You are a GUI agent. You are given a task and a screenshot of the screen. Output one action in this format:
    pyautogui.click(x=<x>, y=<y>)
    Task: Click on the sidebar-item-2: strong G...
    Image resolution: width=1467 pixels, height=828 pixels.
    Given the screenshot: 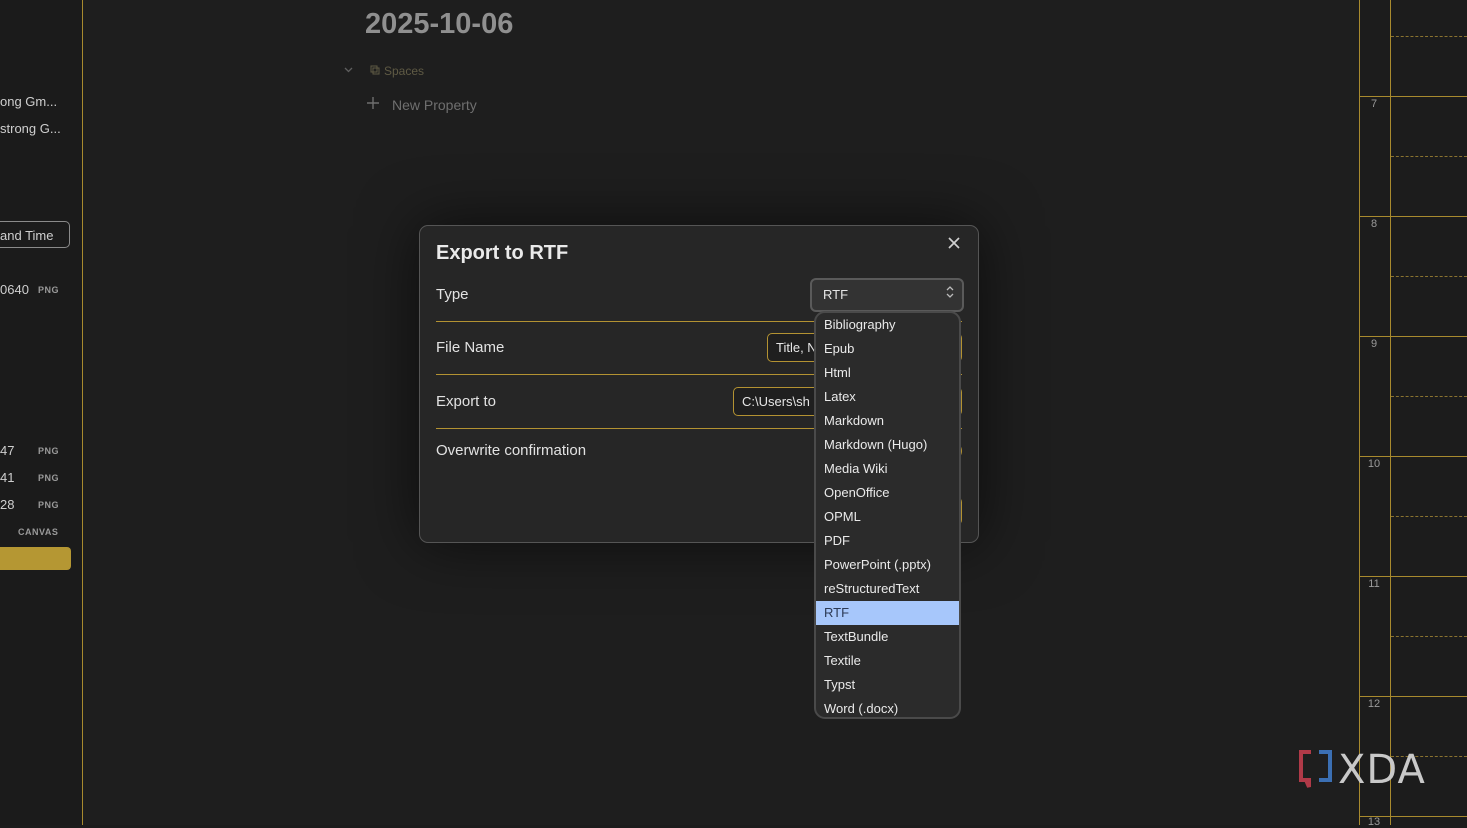 What is the action you would take?
    pyautogui.click(x=30, y=128)
    